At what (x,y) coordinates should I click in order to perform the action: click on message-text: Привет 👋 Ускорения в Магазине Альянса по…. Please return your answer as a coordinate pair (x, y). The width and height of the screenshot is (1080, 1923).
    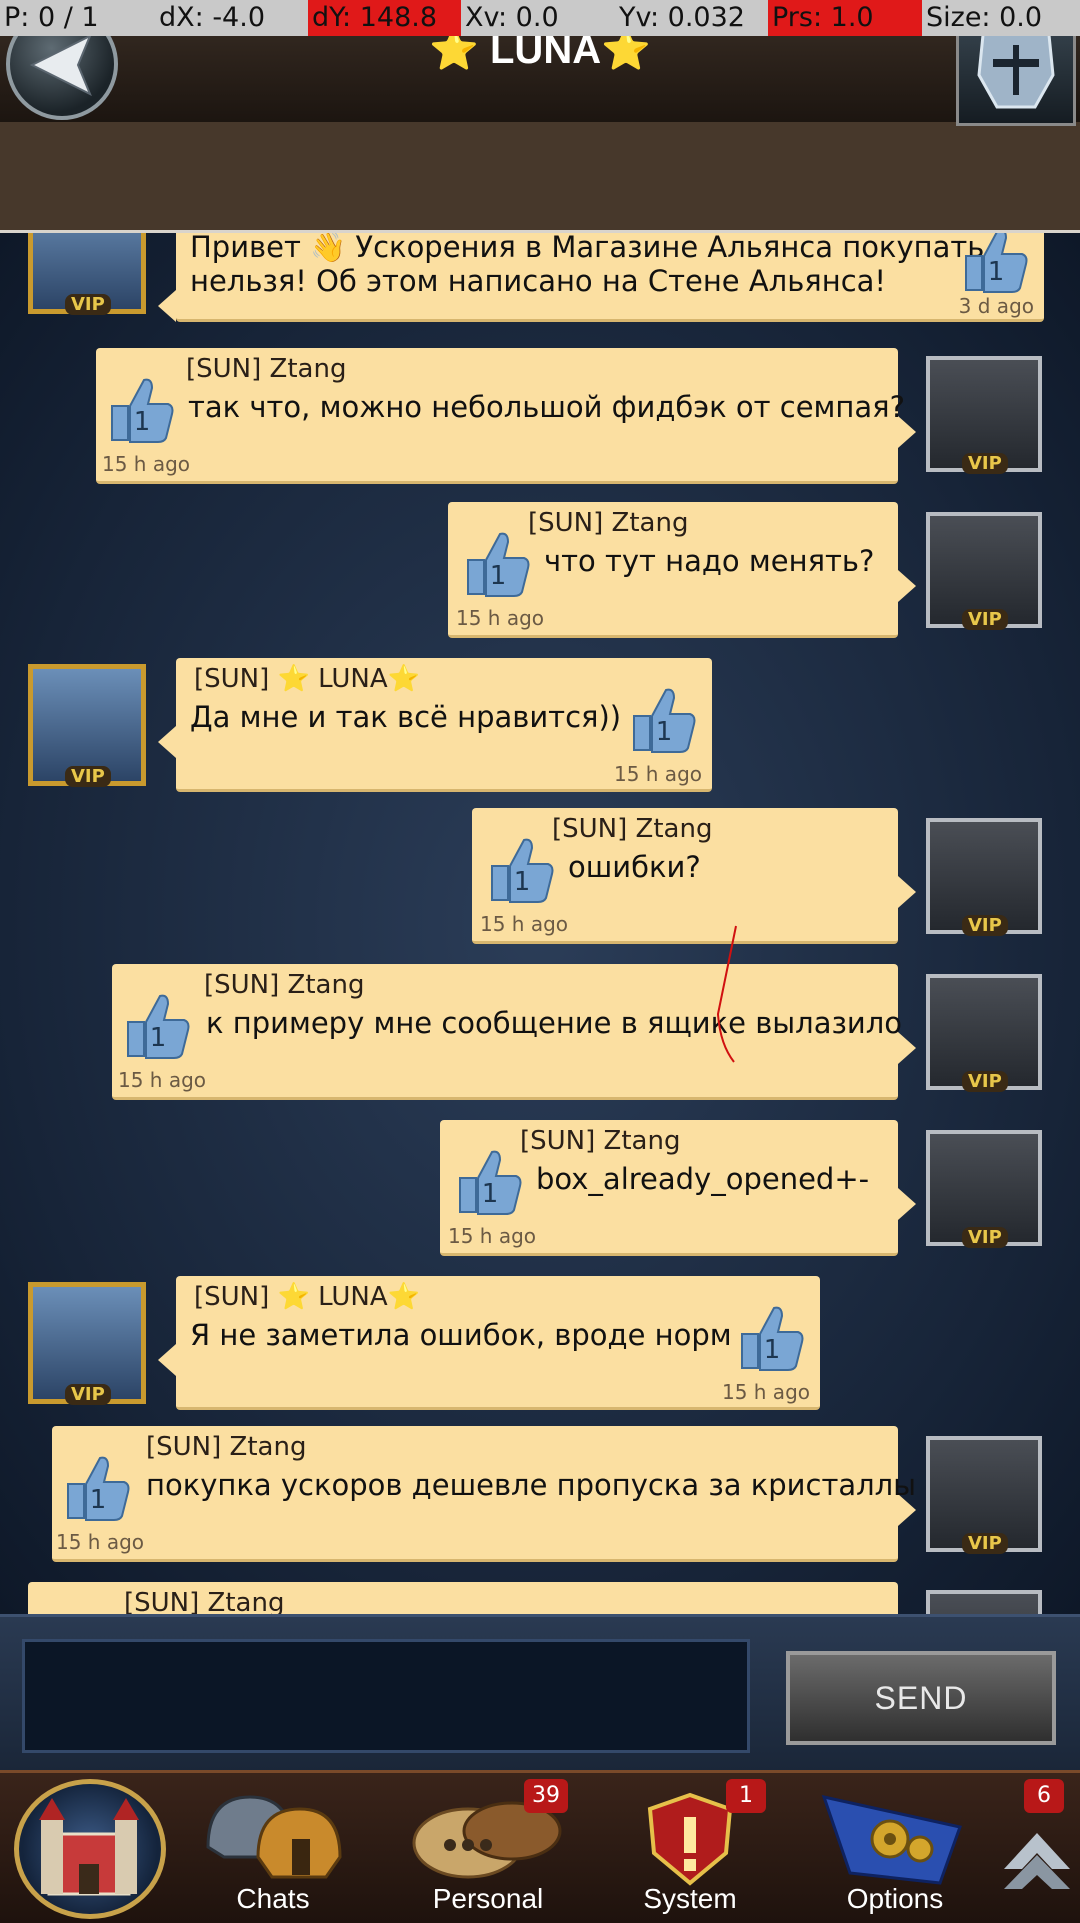
    Looking at the image, I should click on (587, 248).